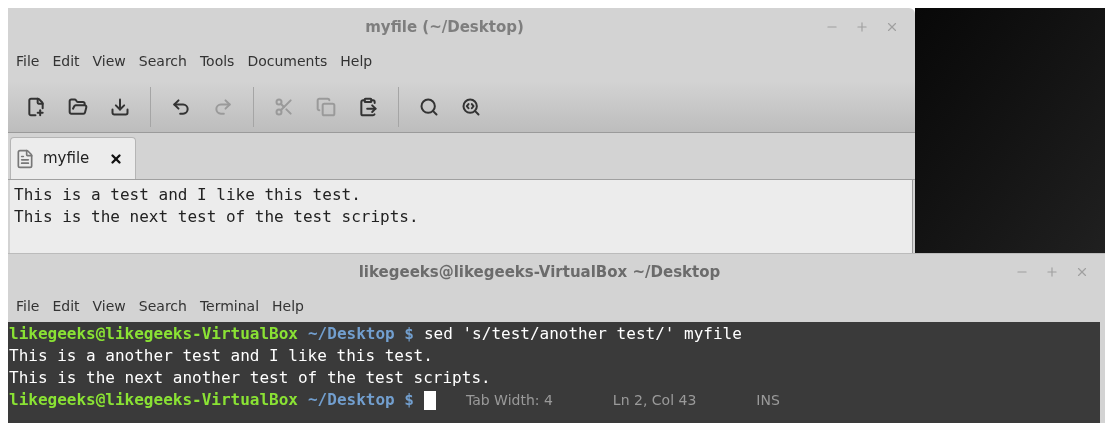  I want to click on status-text: Tab Width: 4, so click(509, 400).